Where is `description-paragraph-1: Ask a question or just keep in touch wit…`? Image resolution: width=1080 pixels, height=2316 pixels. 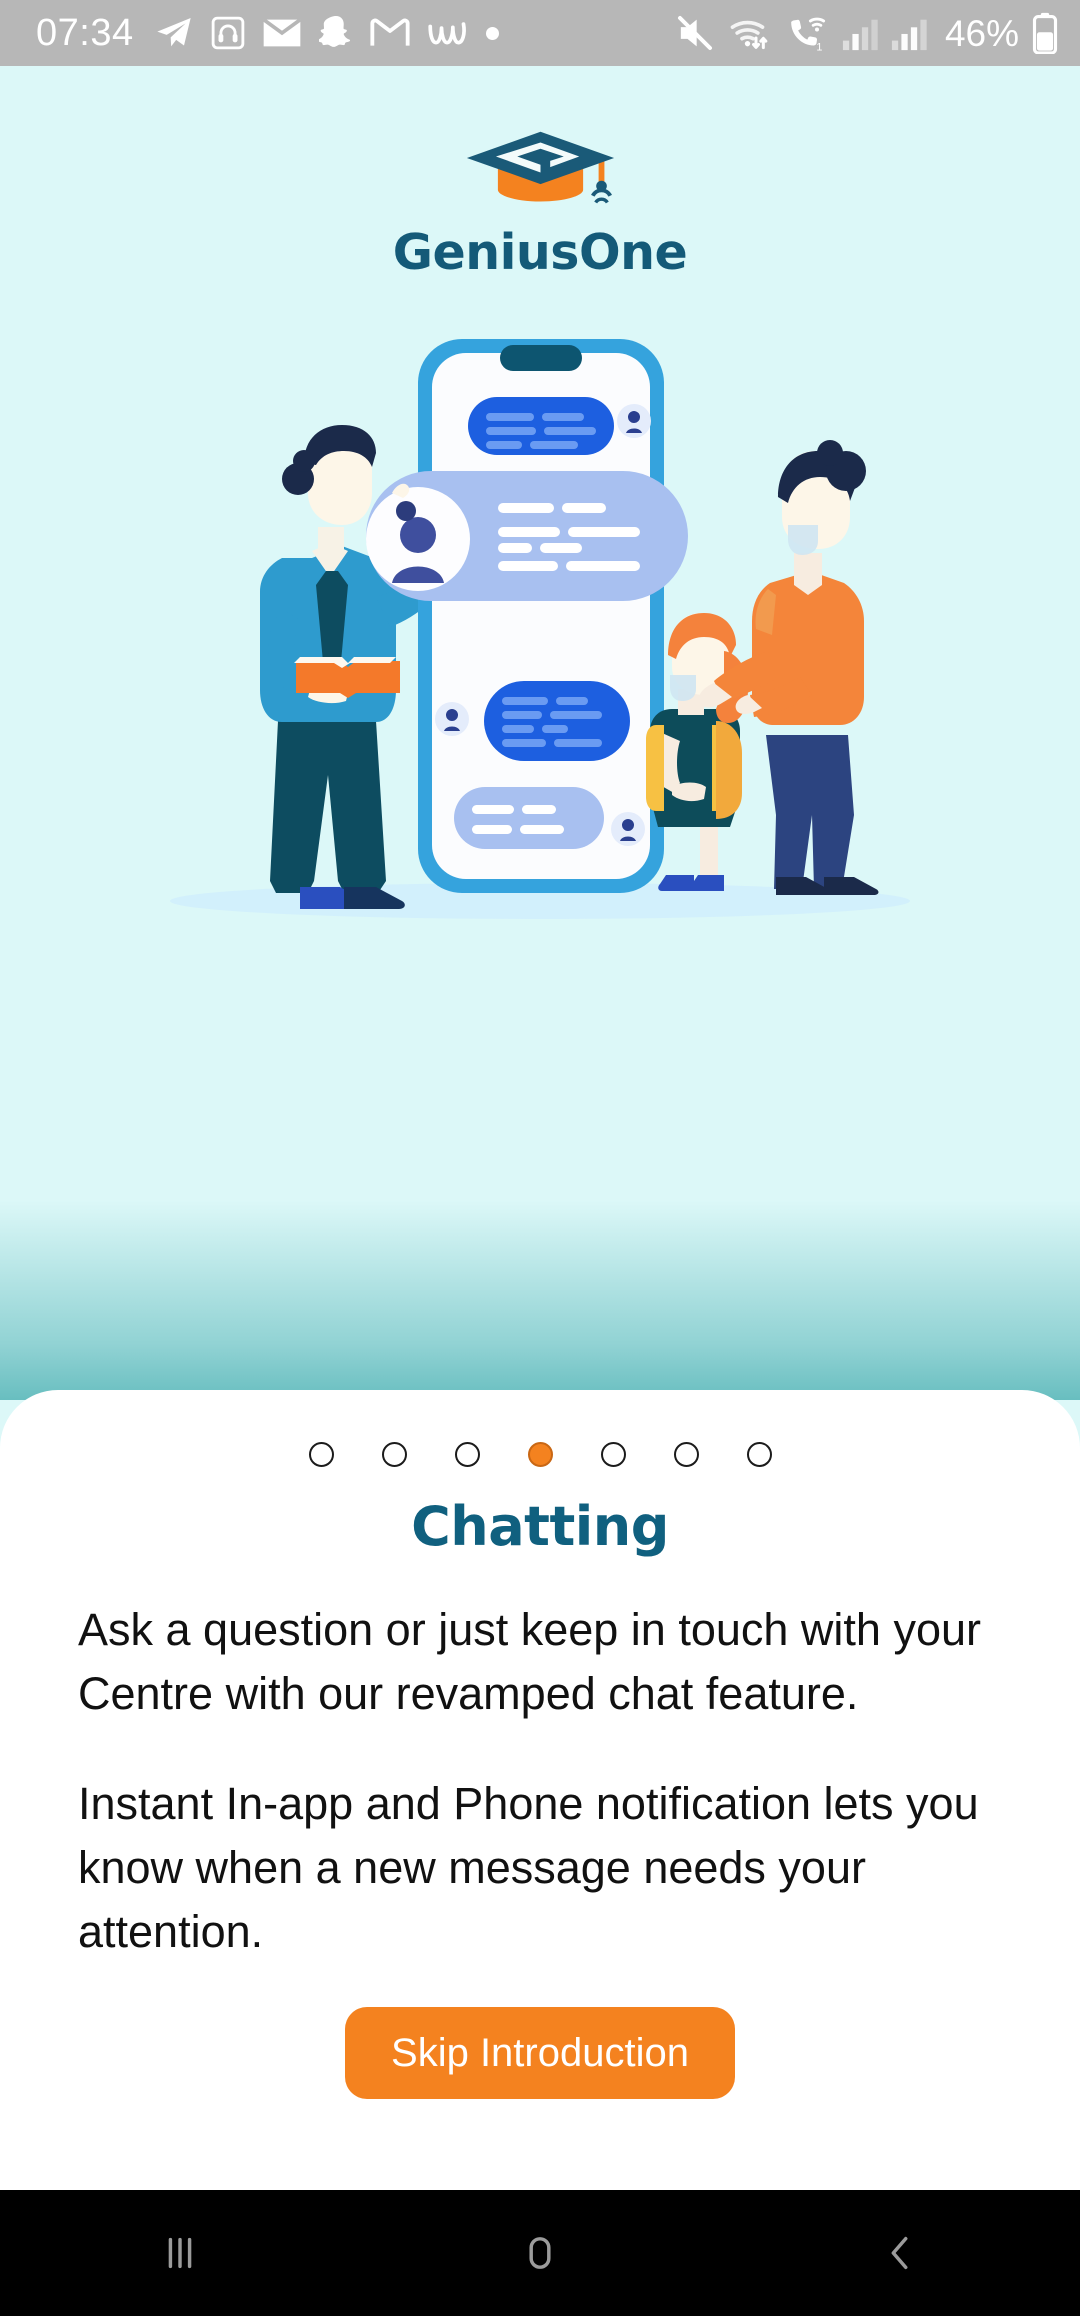 description-paragraph-1: Ask a question or just keep in touch wit… is located at coordinates (529, 1661).